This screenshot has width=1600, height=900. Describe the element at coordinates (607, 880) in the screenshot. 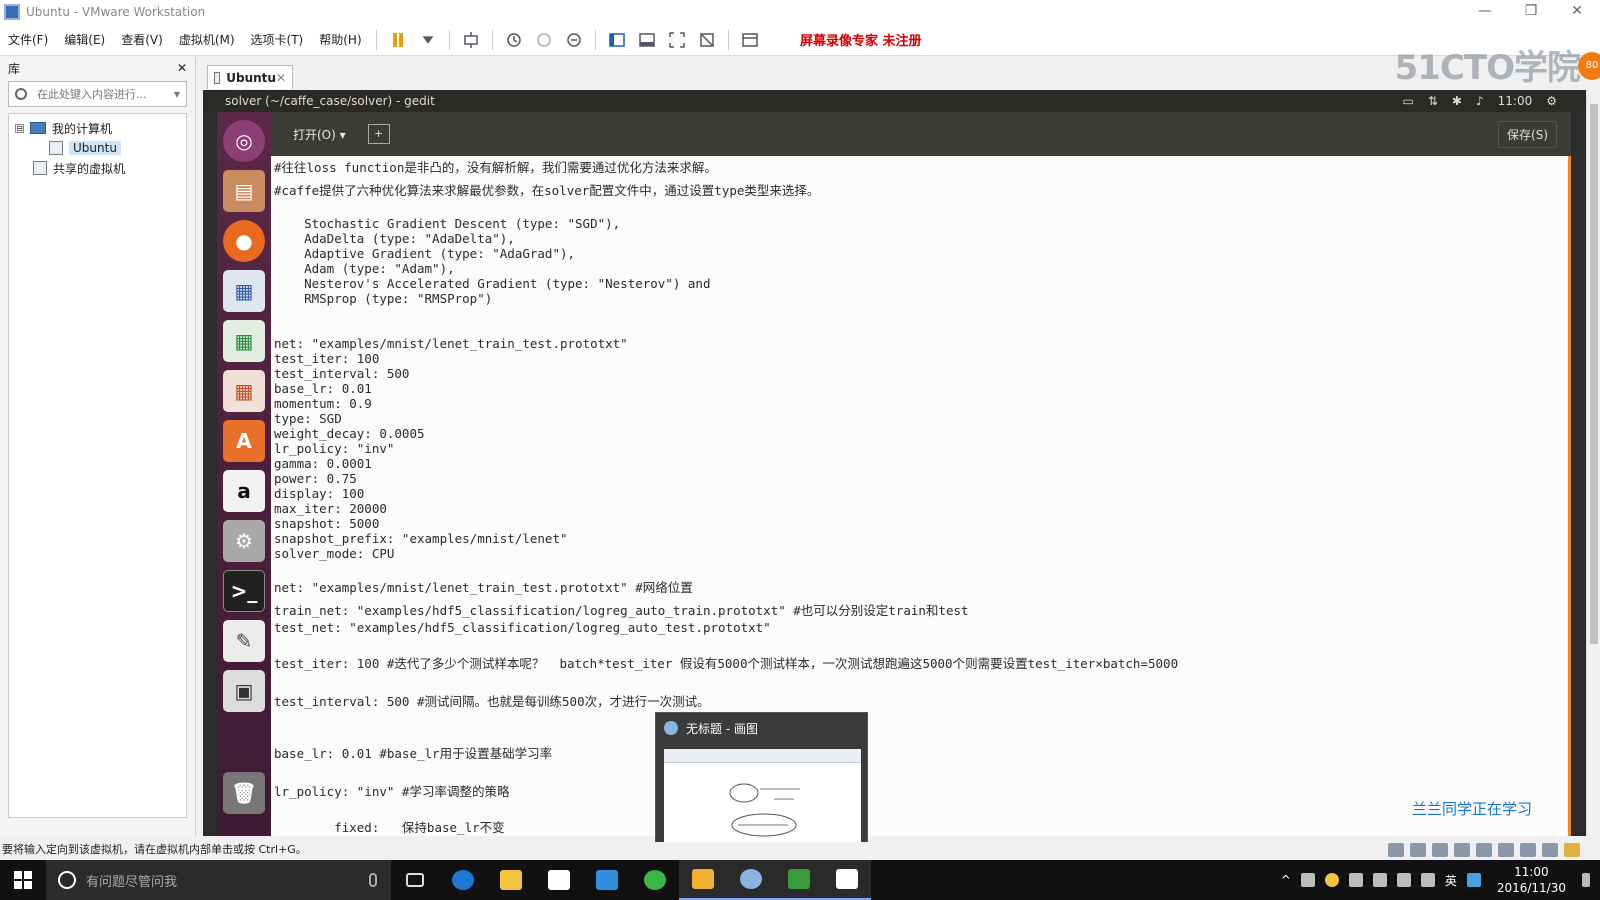

I see `app-blue-icon` at that location.